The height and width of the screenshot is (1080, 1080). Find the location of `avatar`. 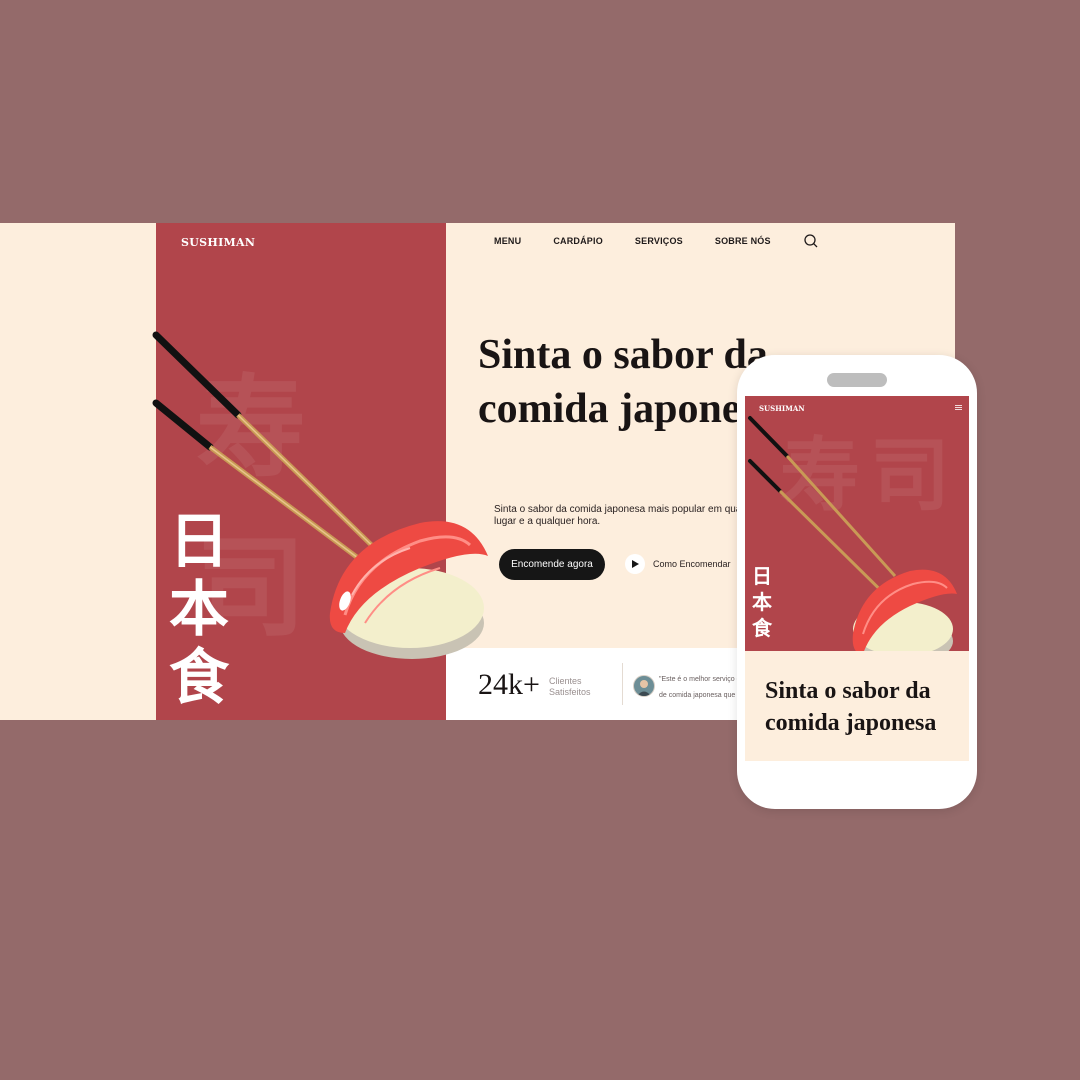

avatar is located at coordinates (644, 686).